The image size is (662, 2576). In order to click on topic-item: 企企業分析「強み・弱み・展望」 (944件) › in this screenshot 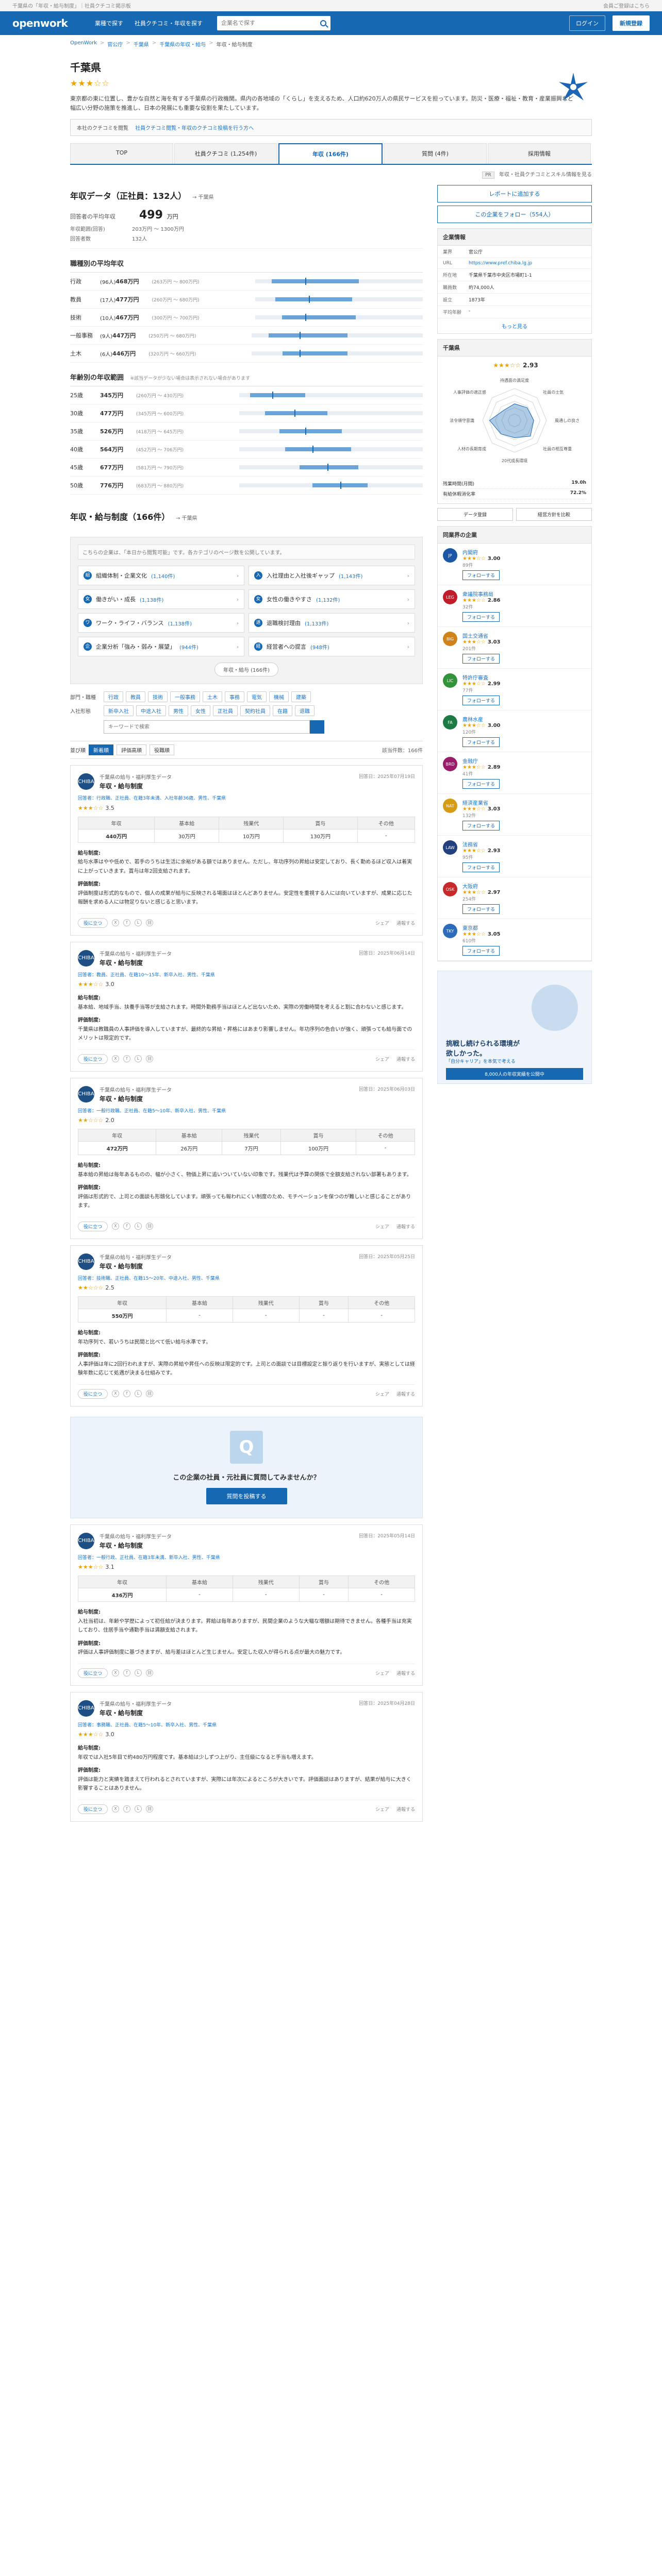, I will do `click(161, 647)`.